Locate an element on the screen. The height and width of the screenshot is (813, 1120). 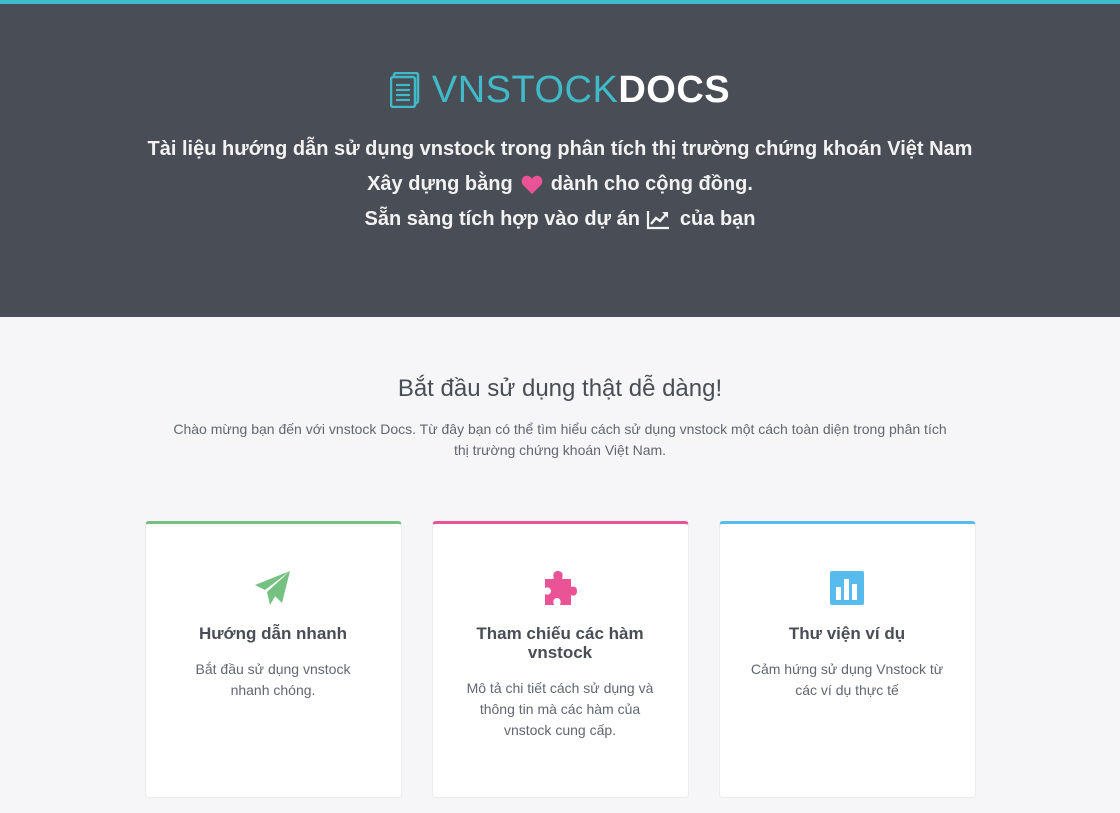
document-icon is located at coordinates (404, 90).